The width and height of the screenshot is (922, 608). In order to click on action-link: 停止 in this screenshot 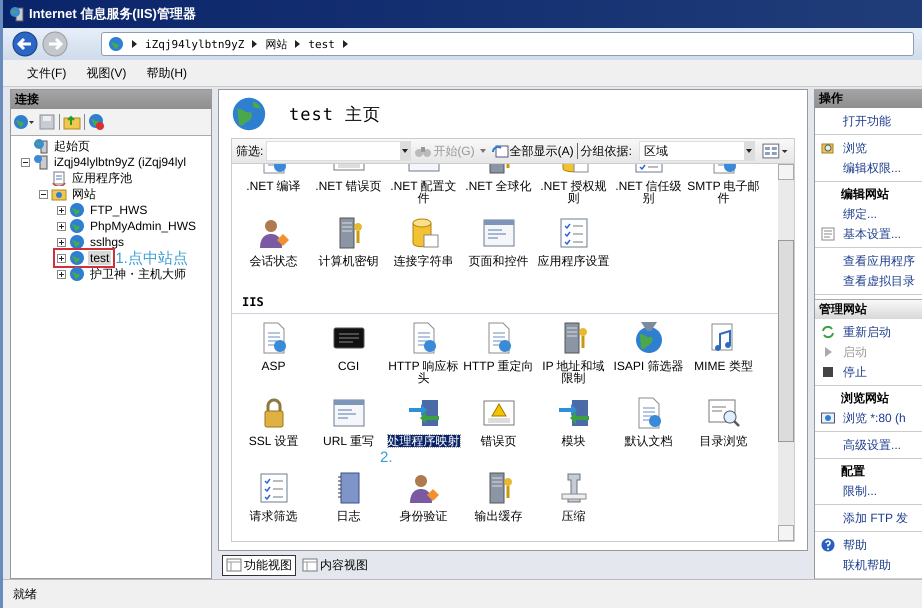, I will do `click(855, 372)`.